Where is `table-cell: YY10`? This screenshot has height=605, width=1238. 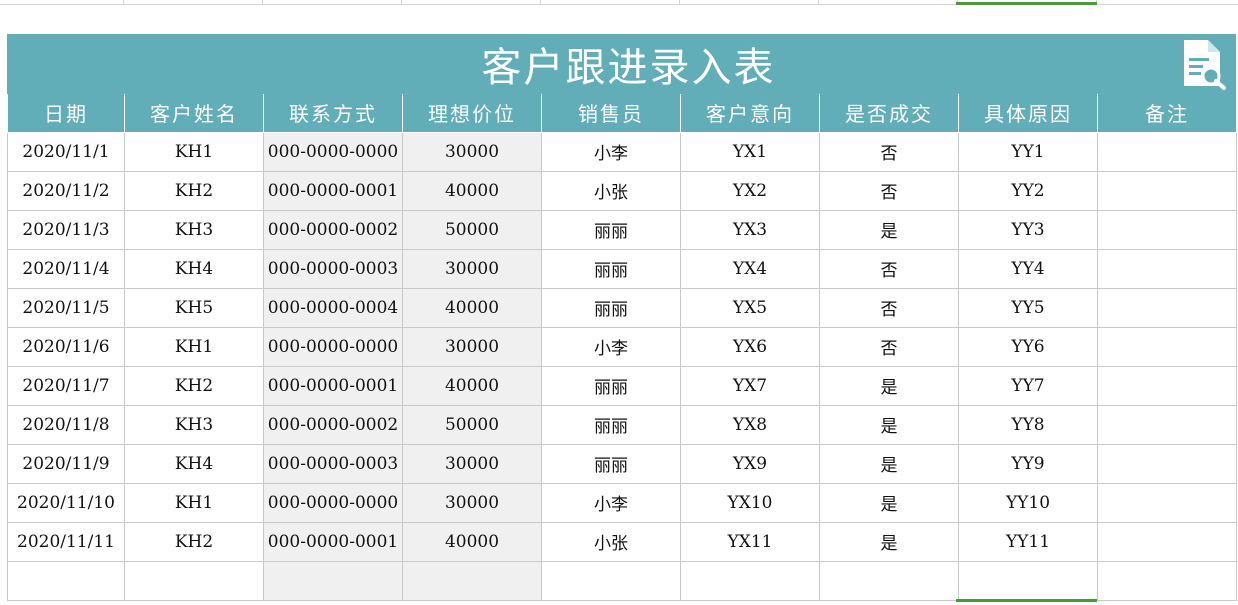
table-cell: YY10 is located at coordinates (1028, 502).